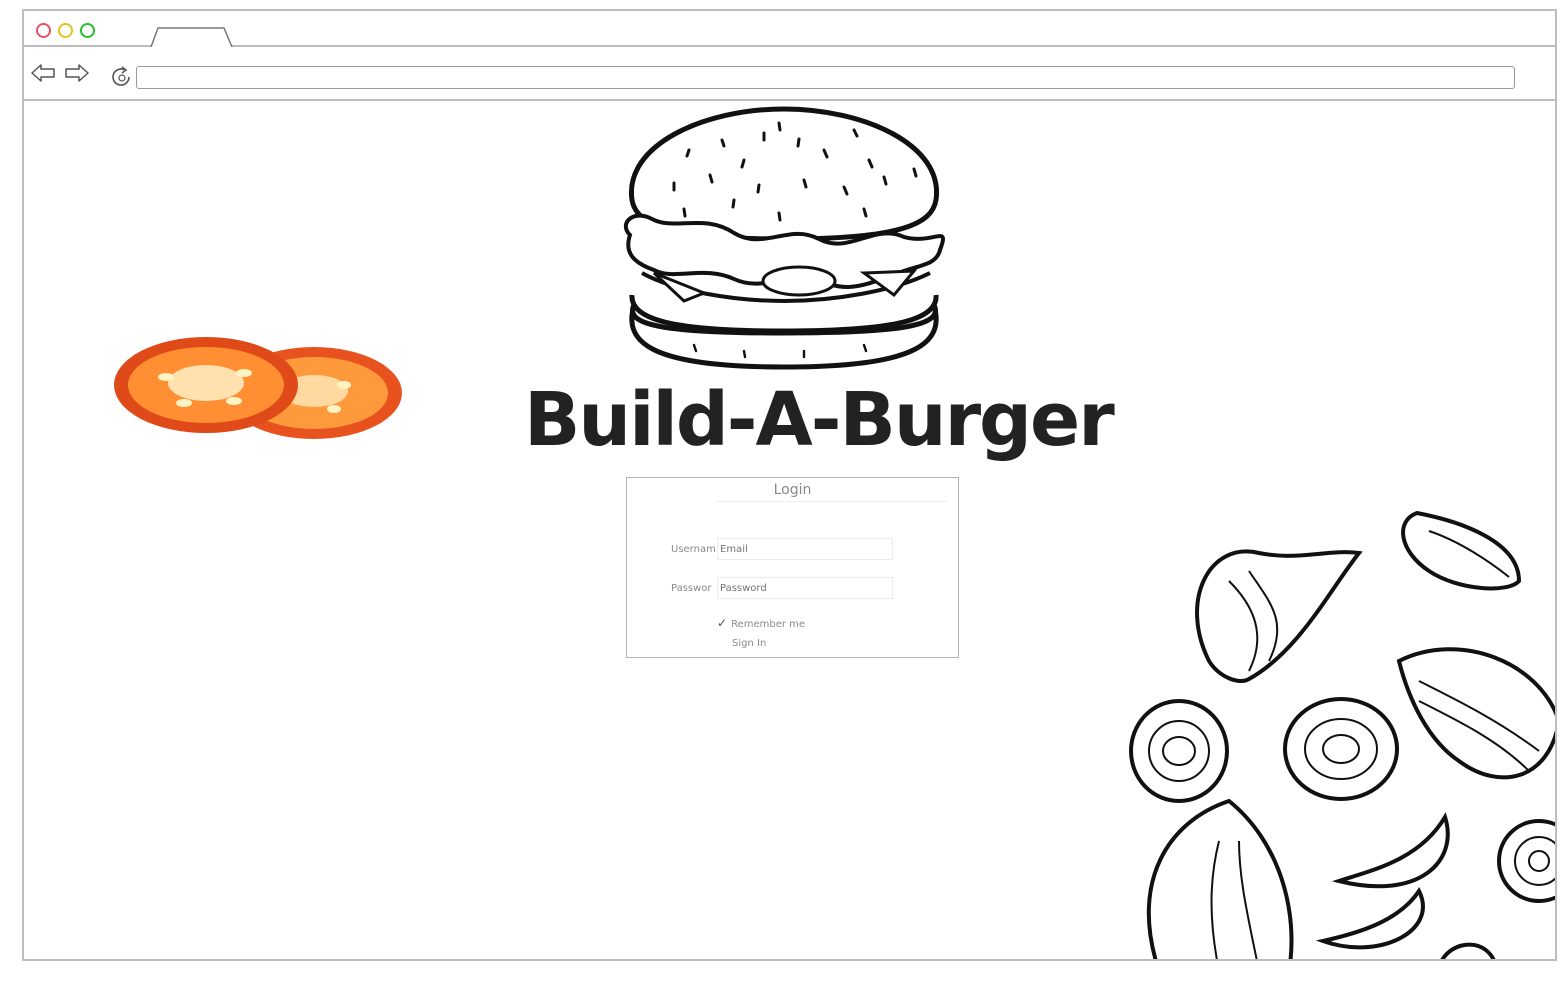 This screenshot has height=985, width=1567. I want to click on login-divider, so click(832, 501).